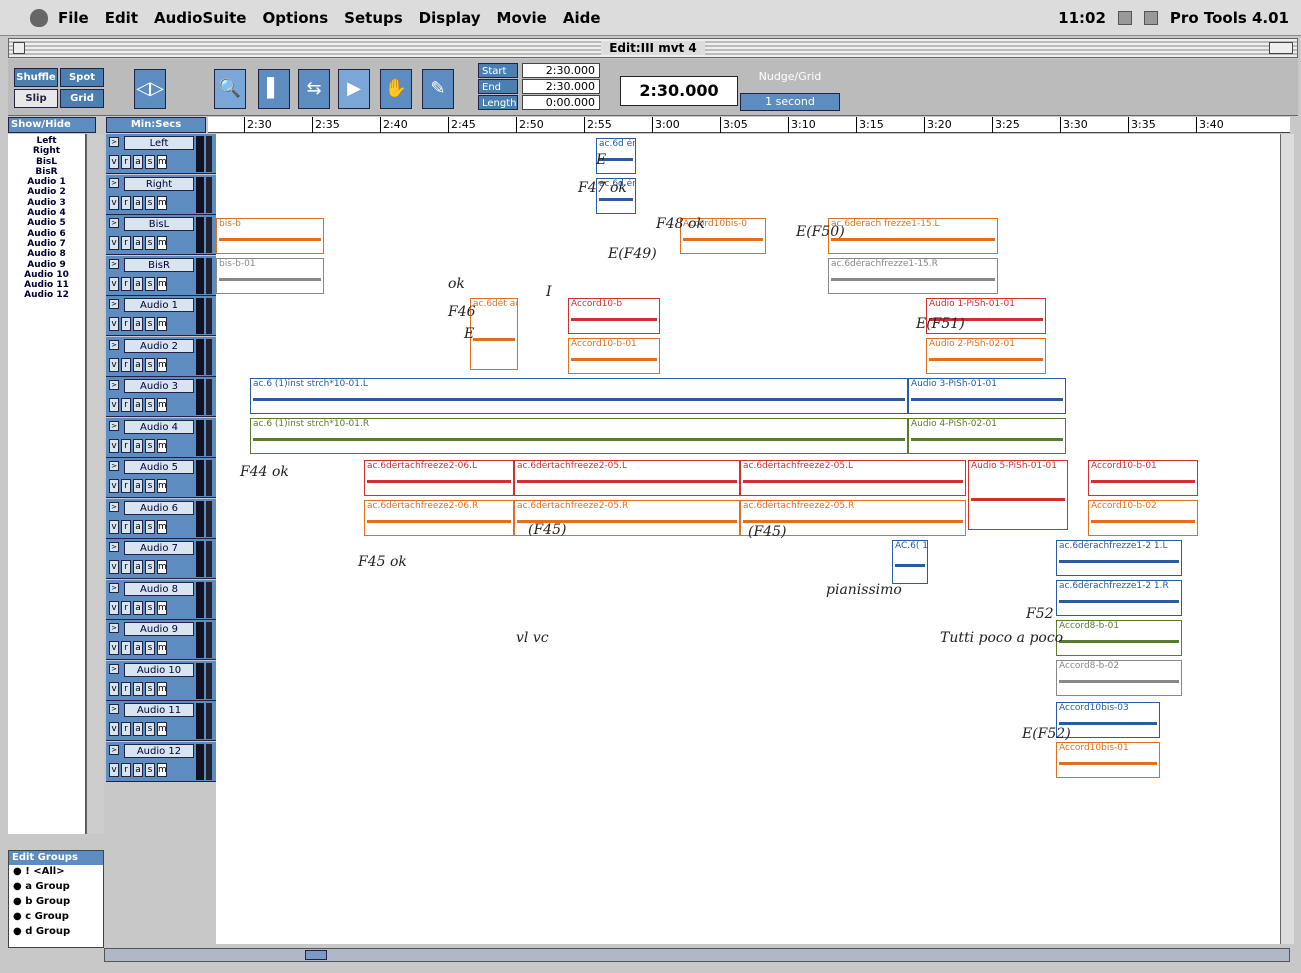 This screenshot has height=973, width=1301. I want to click on edit-group-item: ● d Group, so click(56, 932).